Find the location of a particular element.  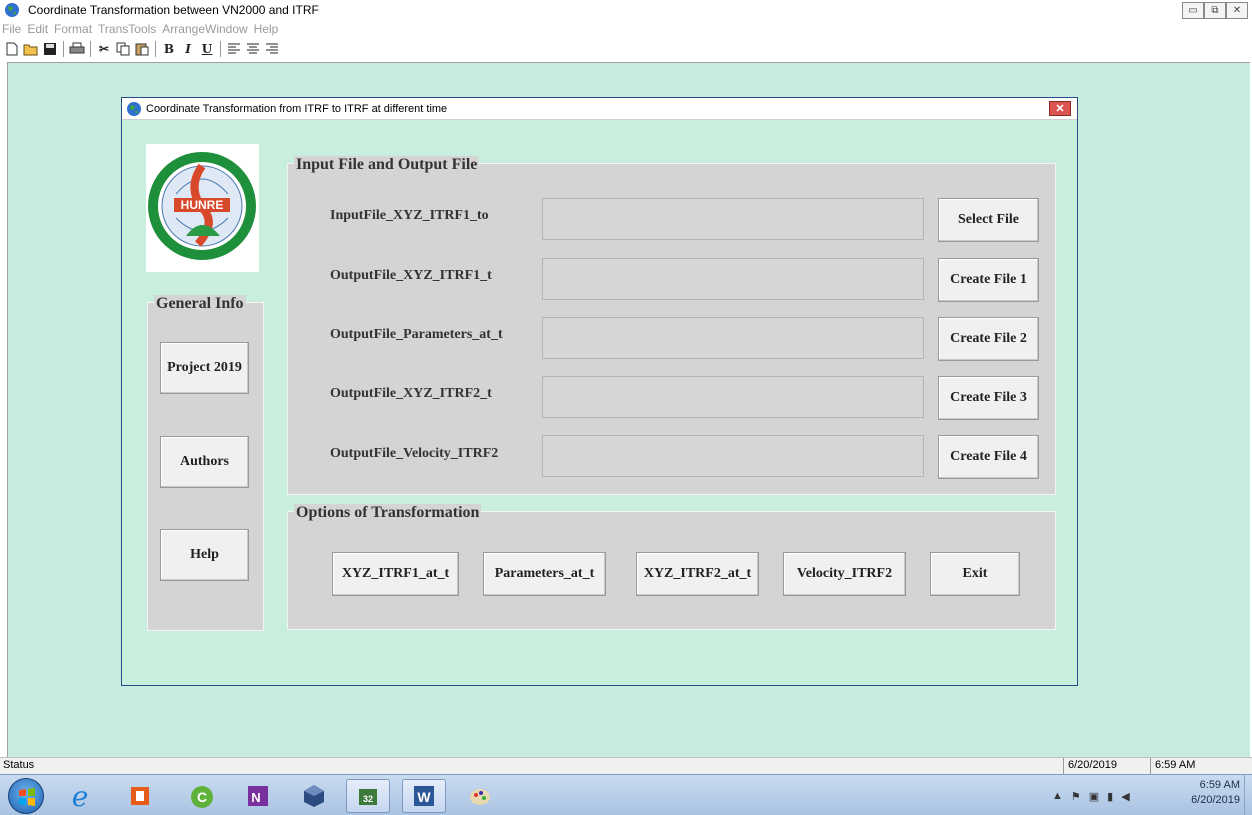

signal-icon: ▮ is located at coordinates (1110, 796).